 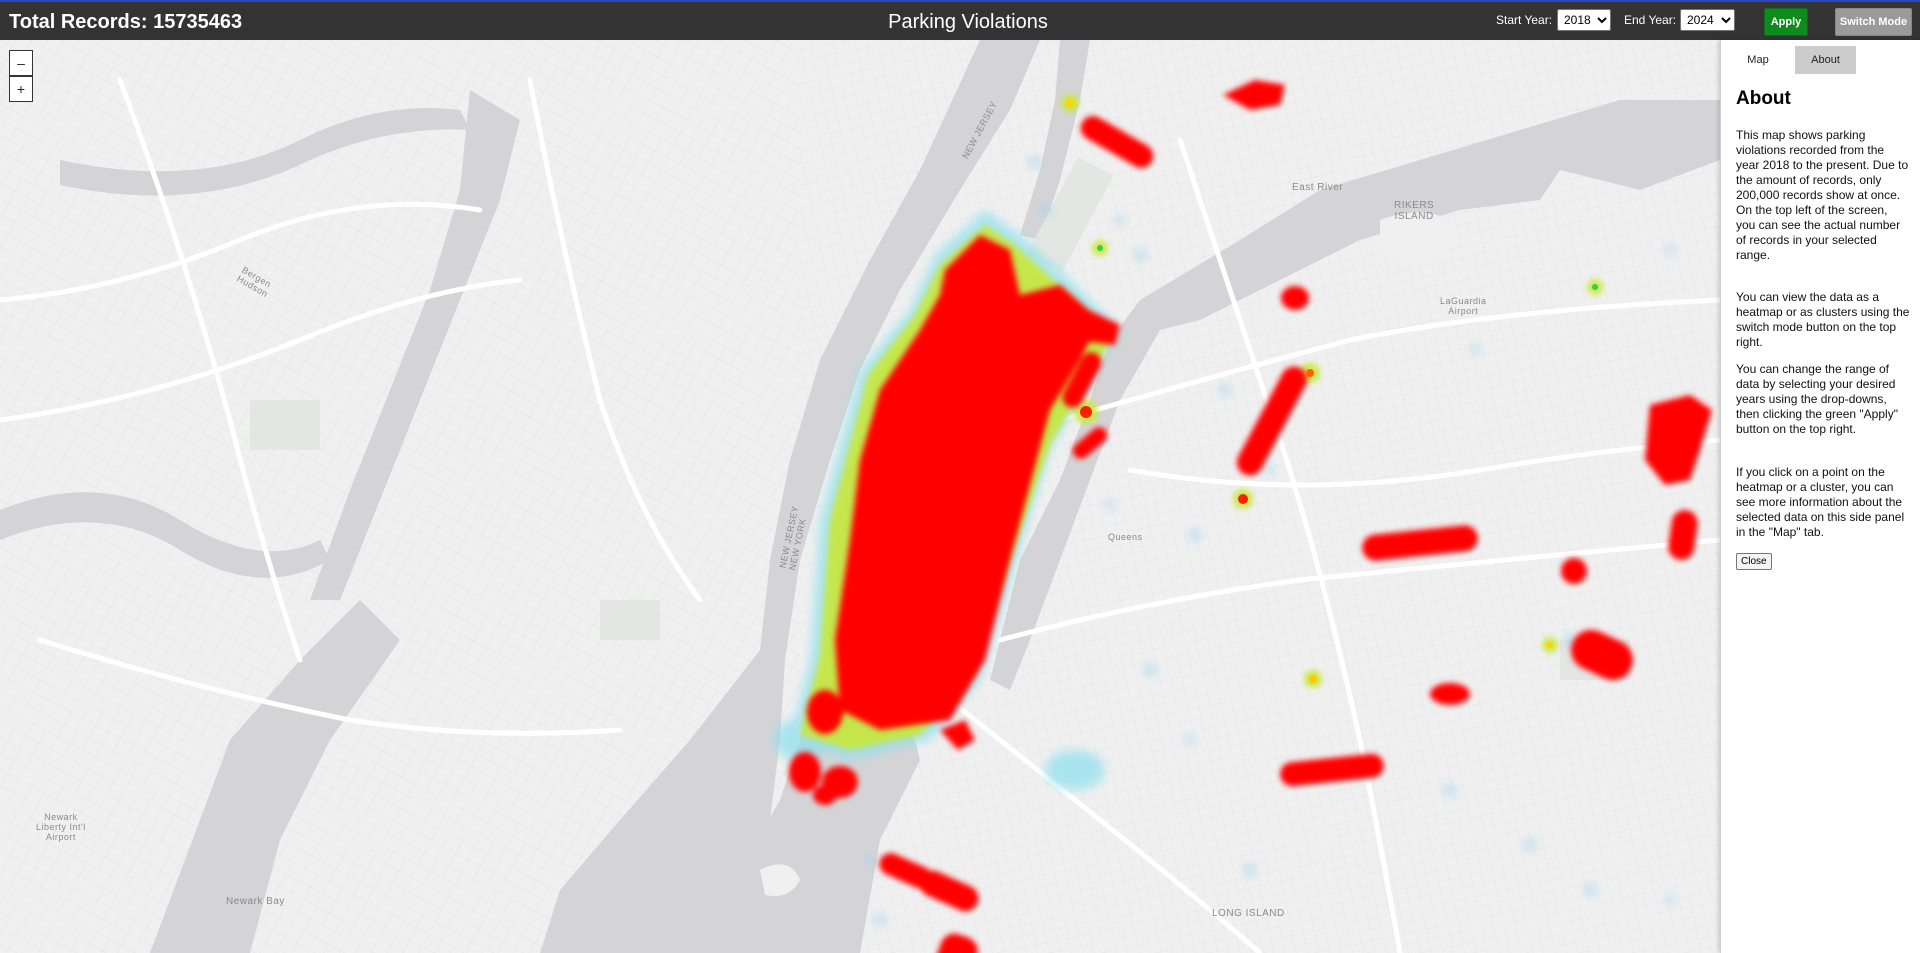 What do you see at coordinates (1463, 306) in the screenshot?
I see `map-label-laguardia: LaGuardia Airport` at bounding box center [1463, 306].